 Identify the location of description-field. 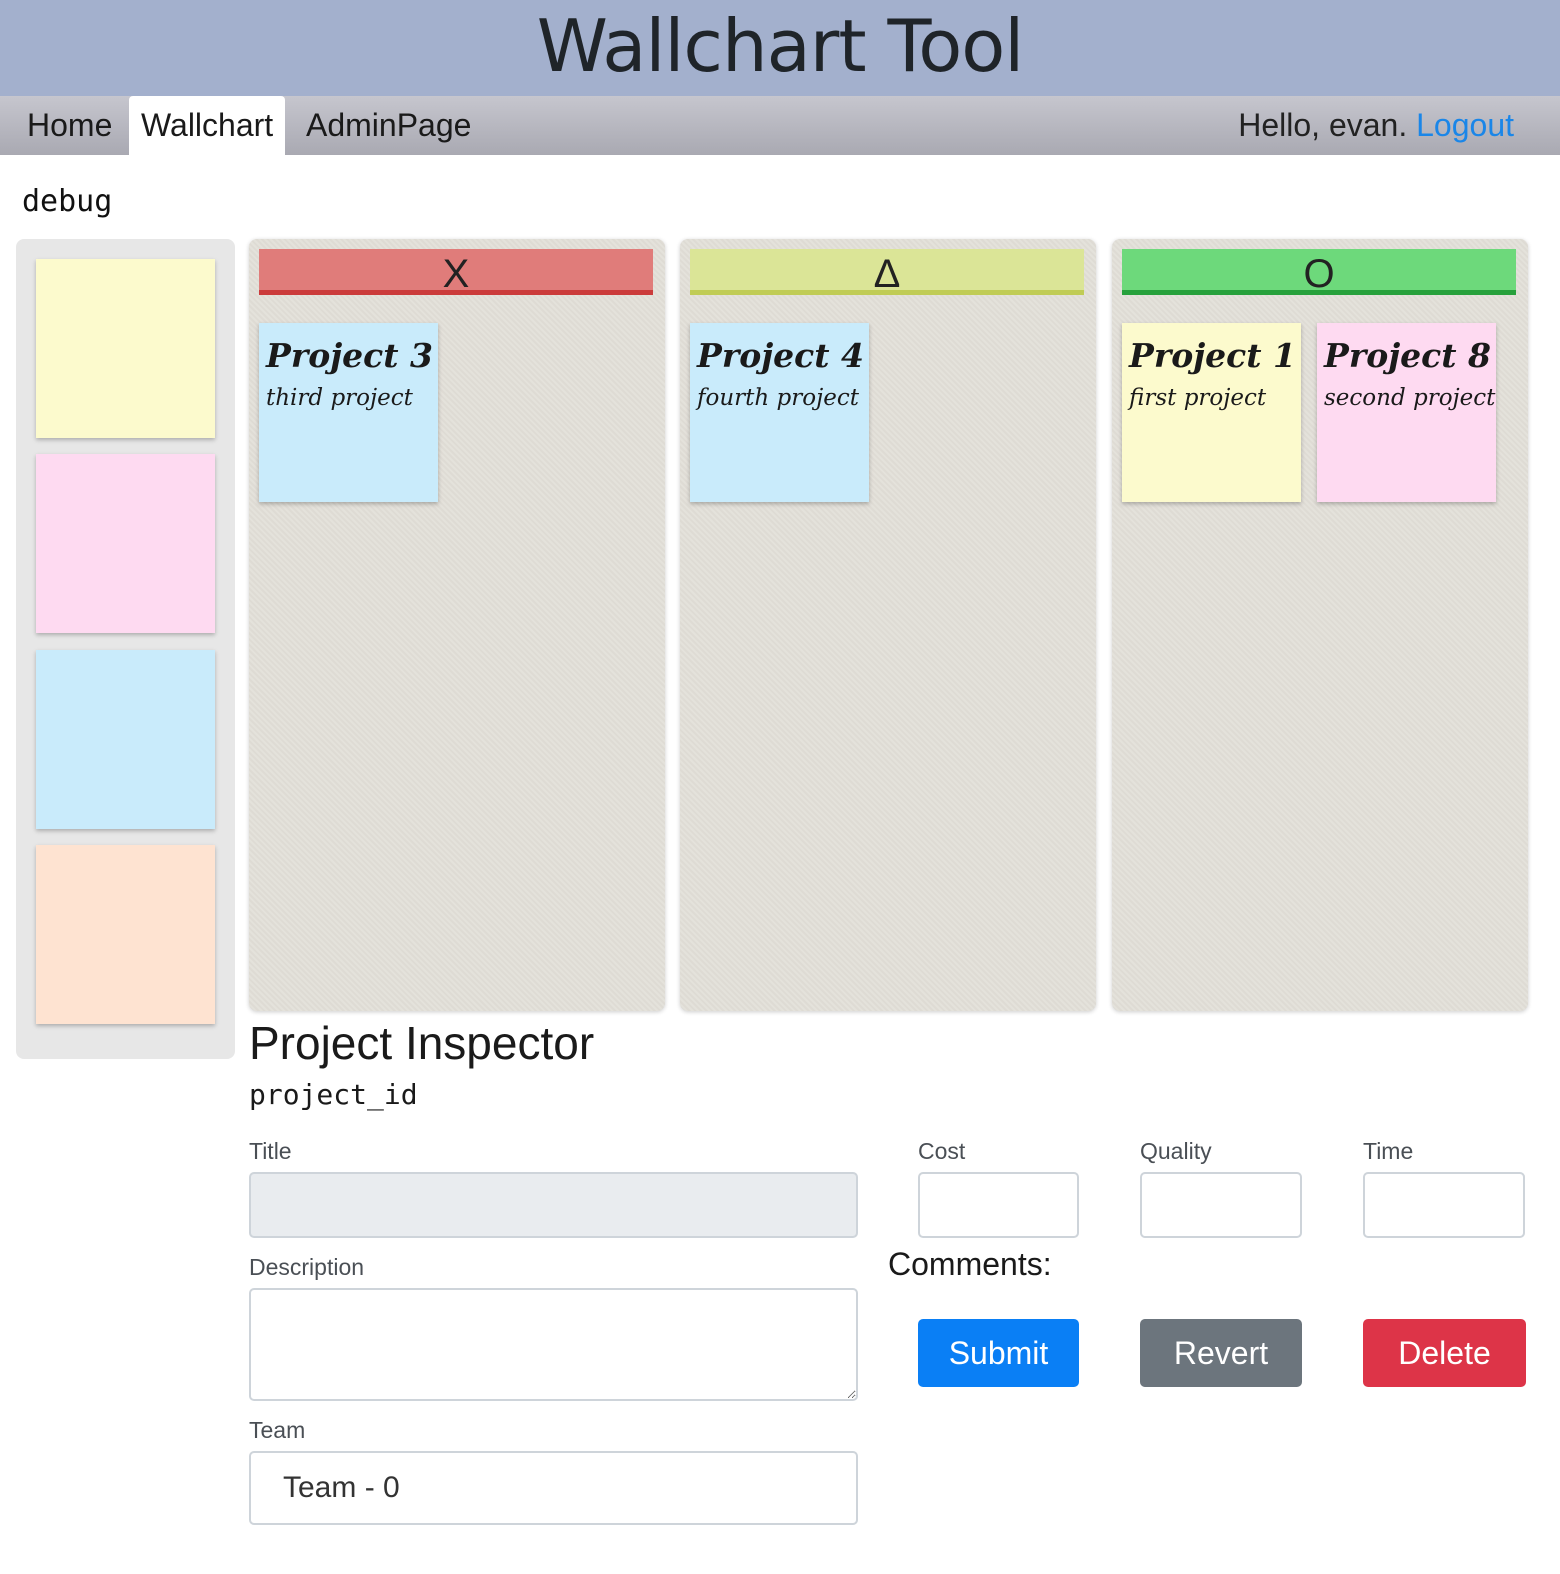
(553, 1344).